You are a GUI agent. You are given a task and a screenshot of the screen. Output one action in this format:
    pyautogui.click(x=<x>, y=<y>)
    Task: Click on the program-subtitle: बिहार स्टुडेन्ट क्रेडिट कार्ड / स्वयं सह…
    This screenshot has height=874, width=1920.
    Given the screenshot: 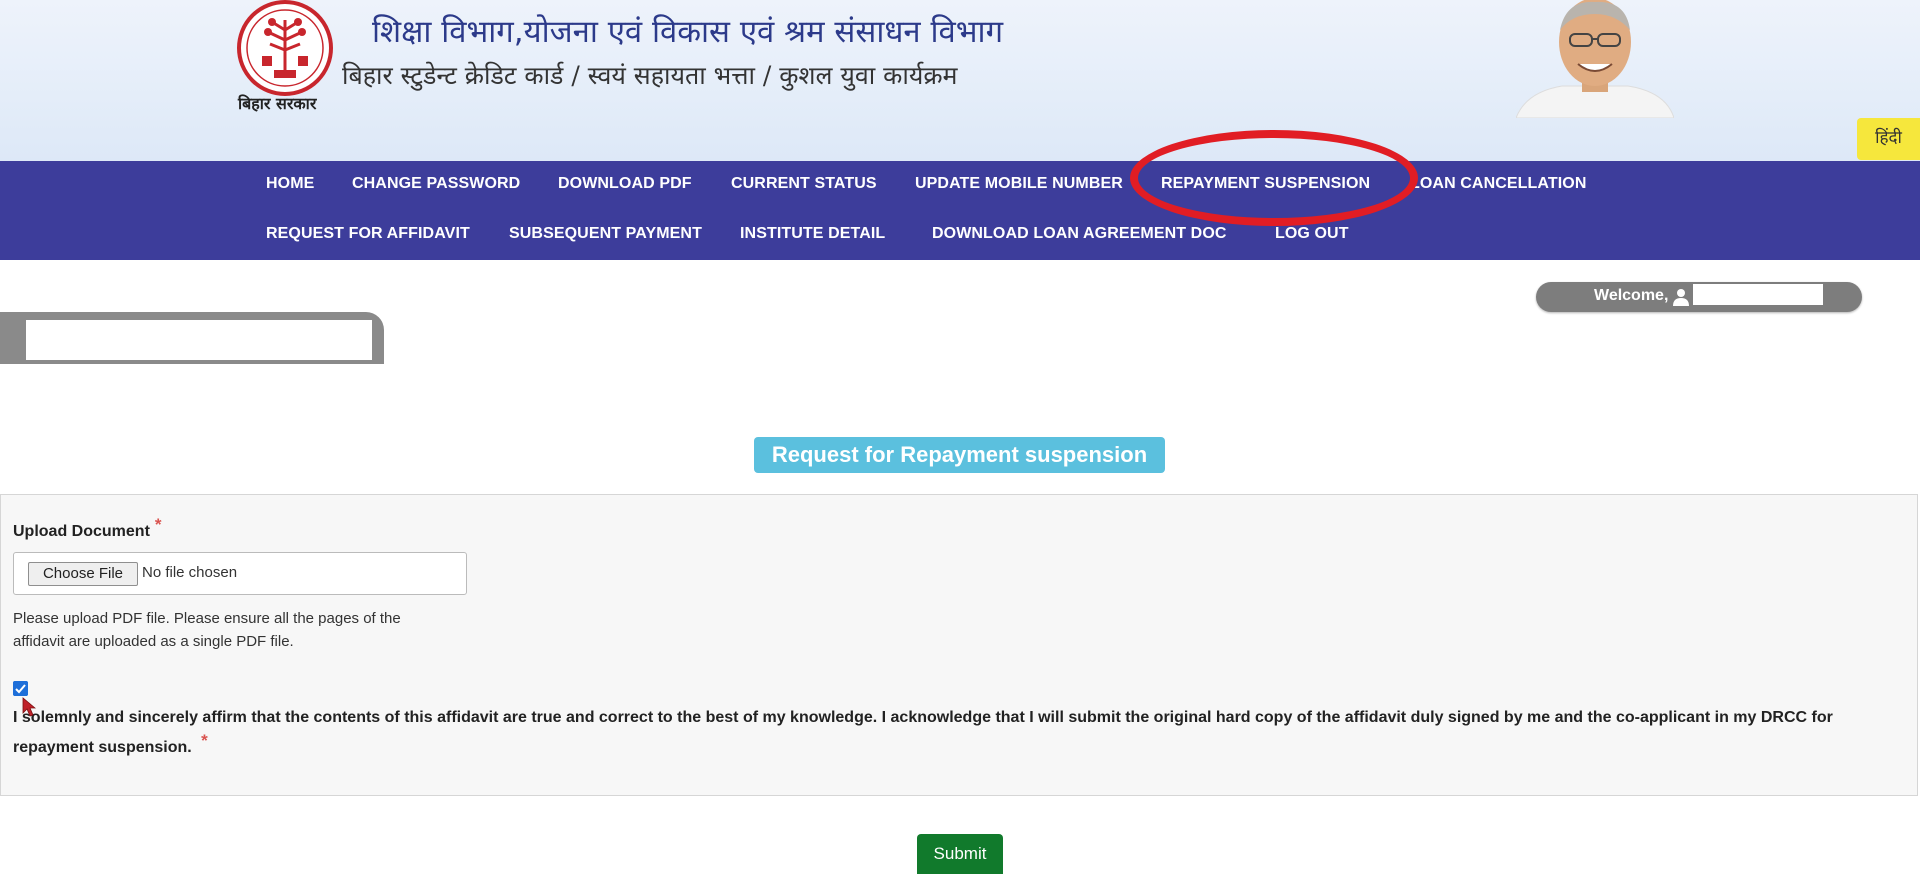 What is the action you would take?
    pyautogui.click(x=650, y=75)
    